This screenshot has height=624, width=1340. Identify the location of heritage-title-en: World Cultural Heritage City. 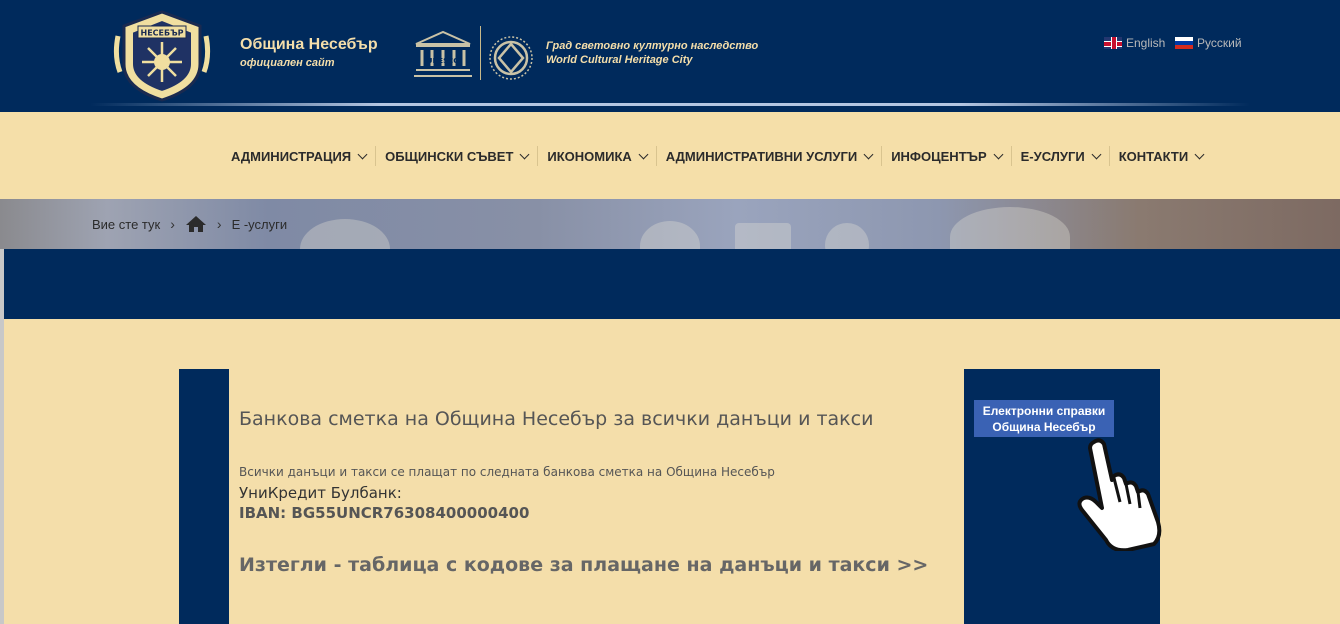
(619, 60).